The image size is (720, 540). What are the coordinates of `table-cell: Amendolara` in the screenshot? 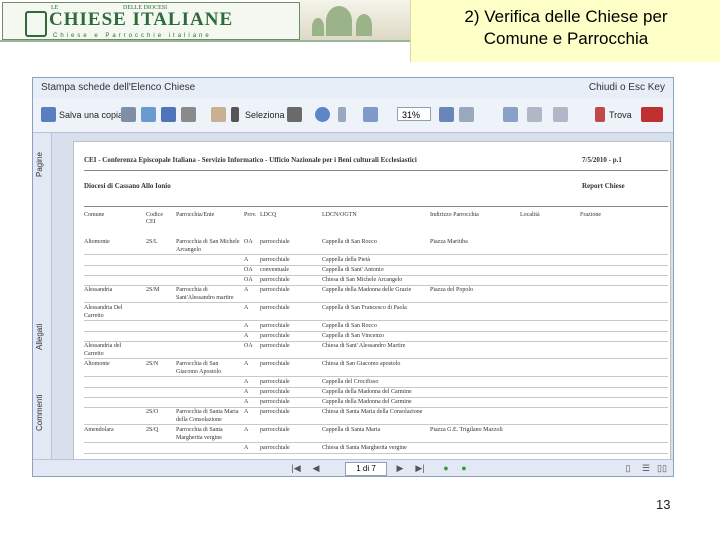 It's located at (99, 430).